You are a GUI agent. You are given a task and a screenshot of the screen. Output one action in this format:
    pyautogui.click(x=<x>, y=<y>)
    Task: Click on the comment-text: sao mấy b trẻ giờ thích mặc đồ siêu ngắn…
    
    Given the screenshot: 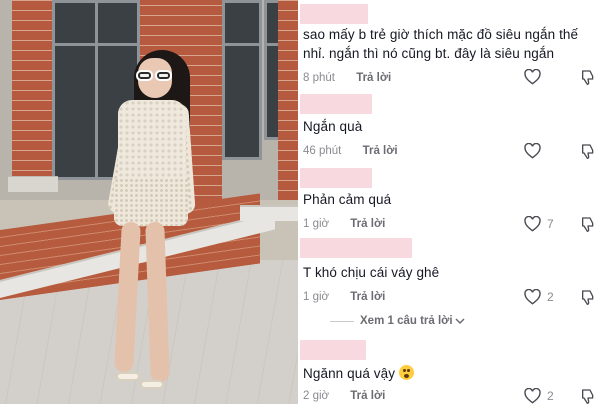 What is the action you would take?
    pyautogui.click(x=440, y=44)
    